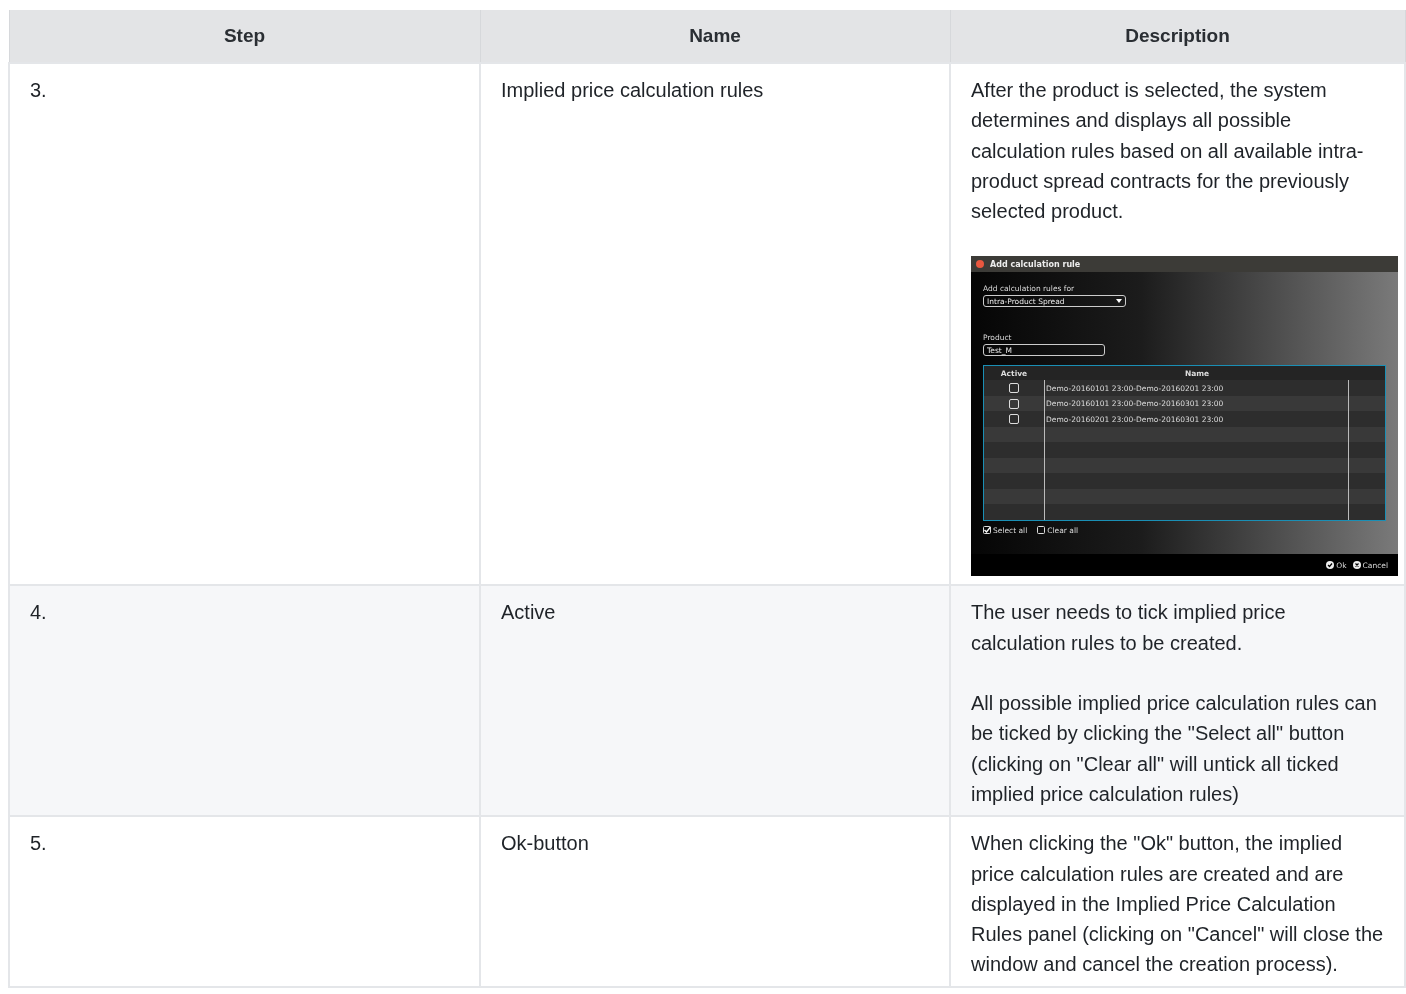  Describe the element at coordinates (1177, 904) in the screenshot. I see `description-text: When clicking the "Ok" button, the implied price calculation rules are created and are displayed in the Implied Price Calculation Rules panel (clicking on "Cancel" will close the window and cancel the creation process).` at that location.